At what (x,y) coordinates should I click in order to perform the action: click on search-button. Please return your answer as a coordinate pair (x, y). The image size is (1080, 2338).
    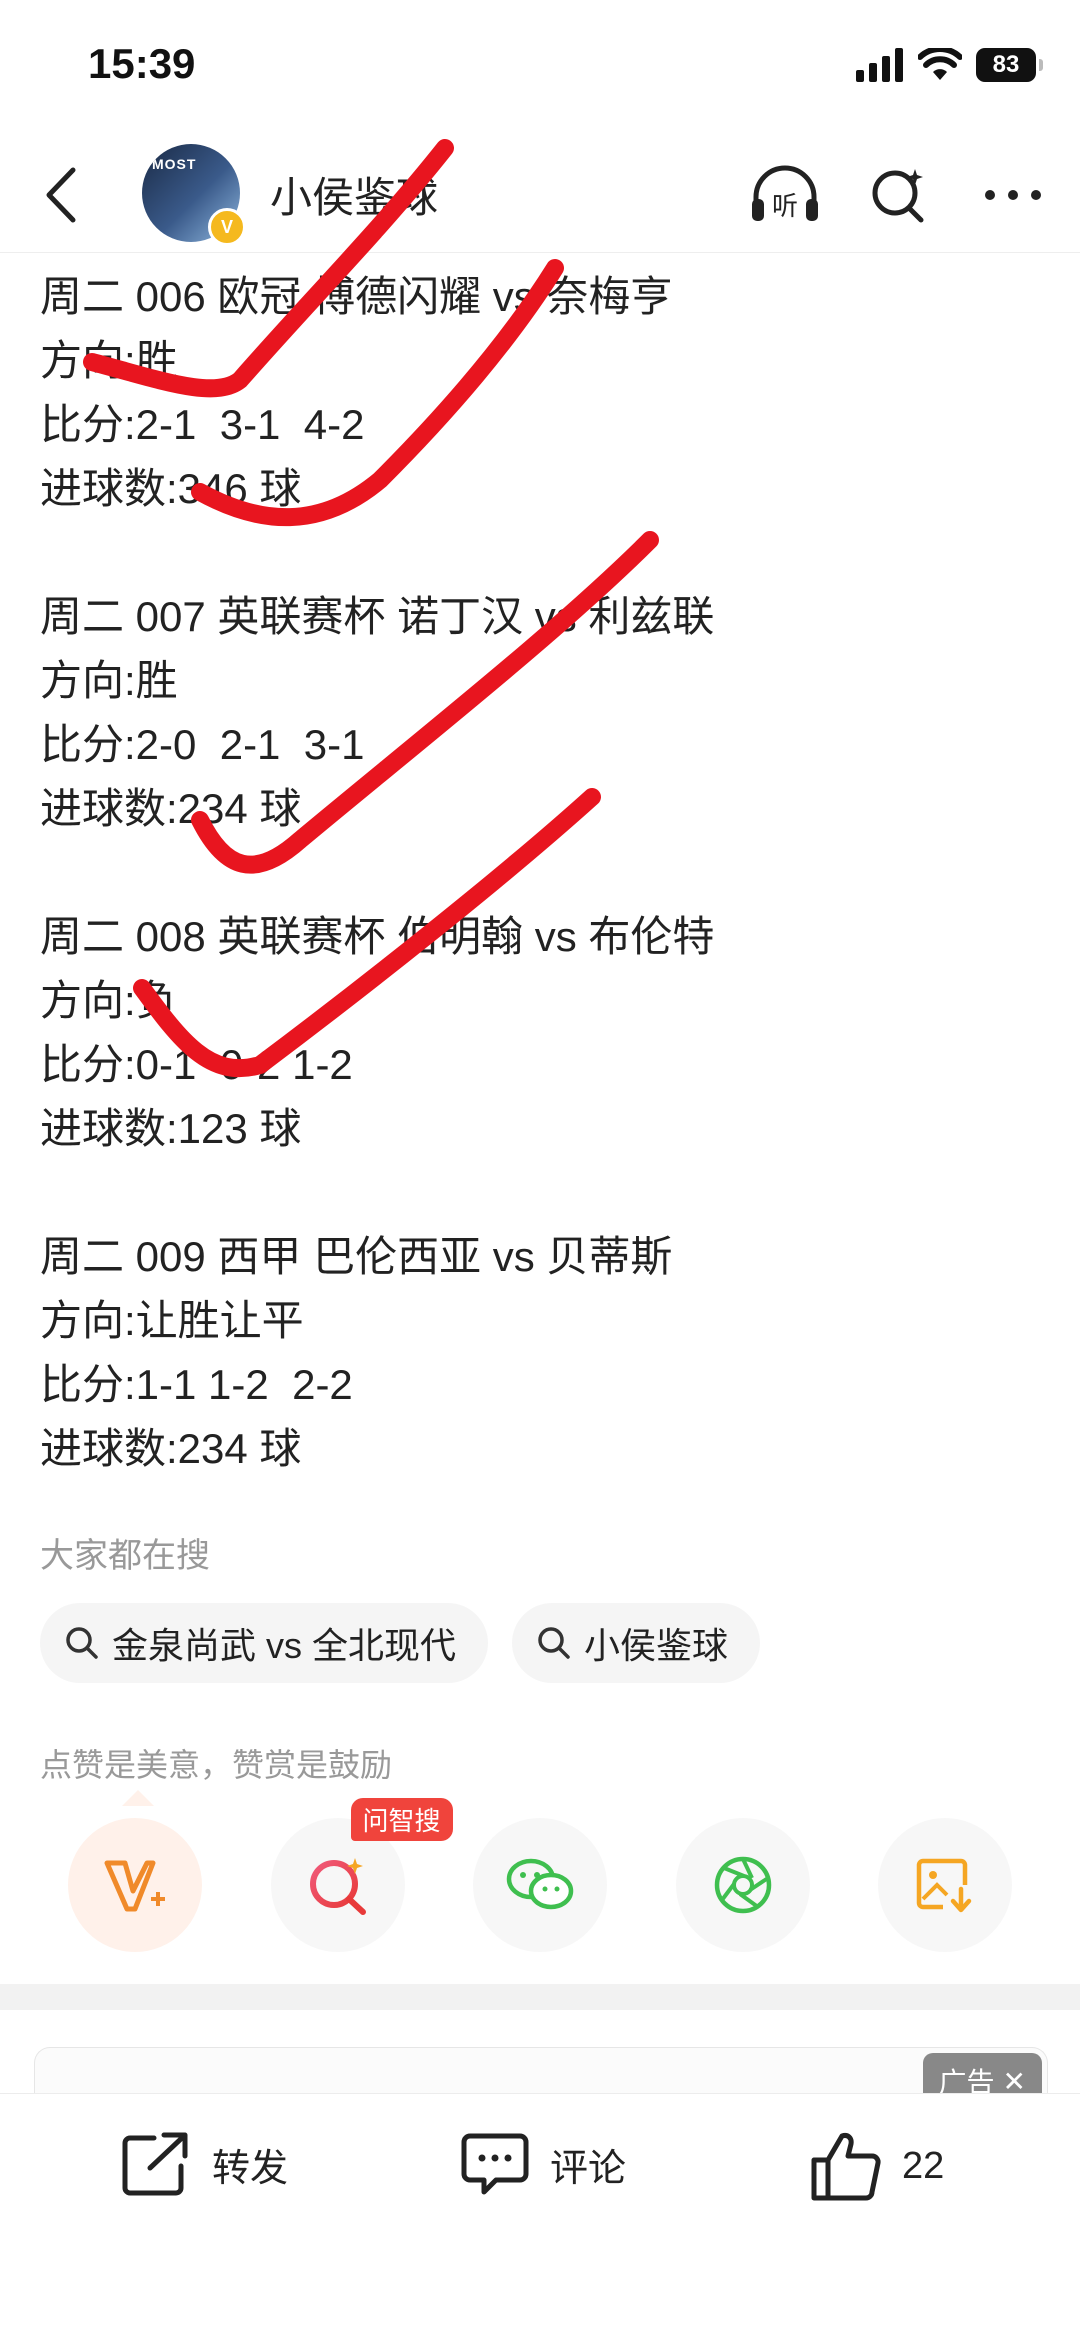
    Looking at the image, I should click on (899, 195).